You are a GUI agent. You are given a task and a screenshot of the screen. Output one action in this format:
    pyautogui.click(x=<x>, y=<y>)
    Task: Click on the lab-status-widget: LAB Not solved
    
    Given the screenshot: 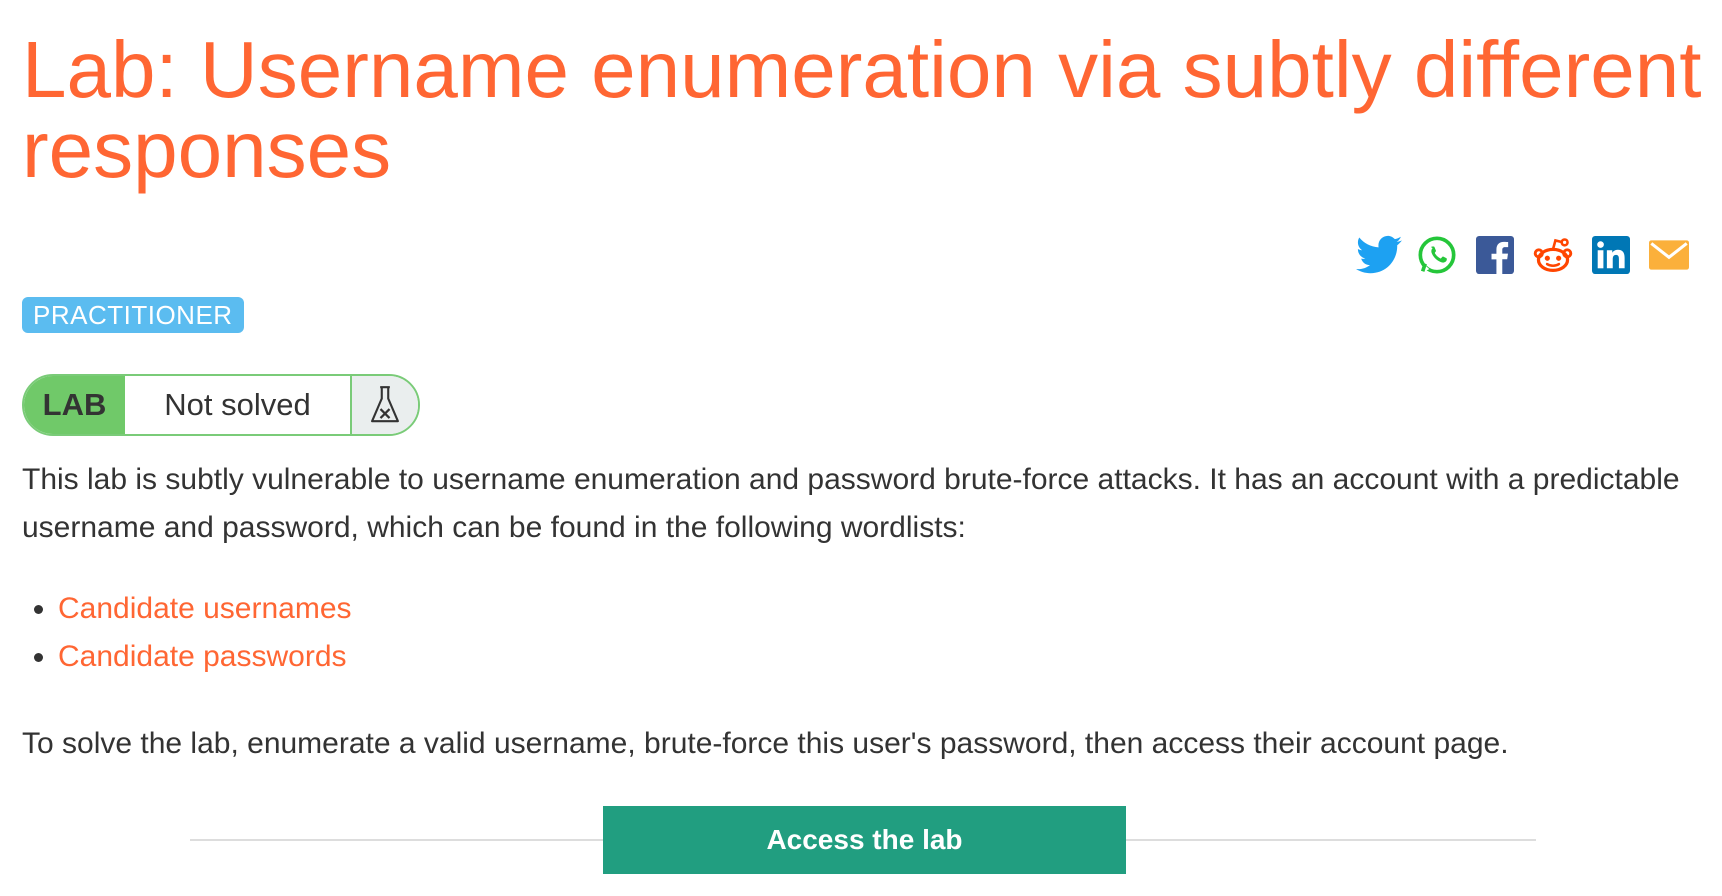 What is the action you would take?
    pyautogui.click(x=221, y=405)
    